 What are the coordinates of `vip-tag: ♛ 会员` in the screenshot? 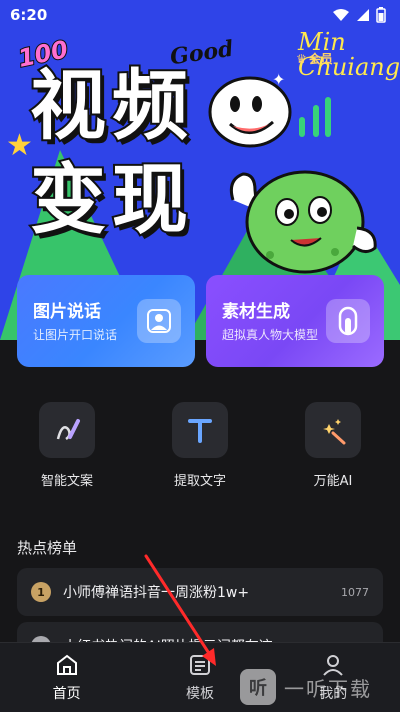 It's located at (314, 58).